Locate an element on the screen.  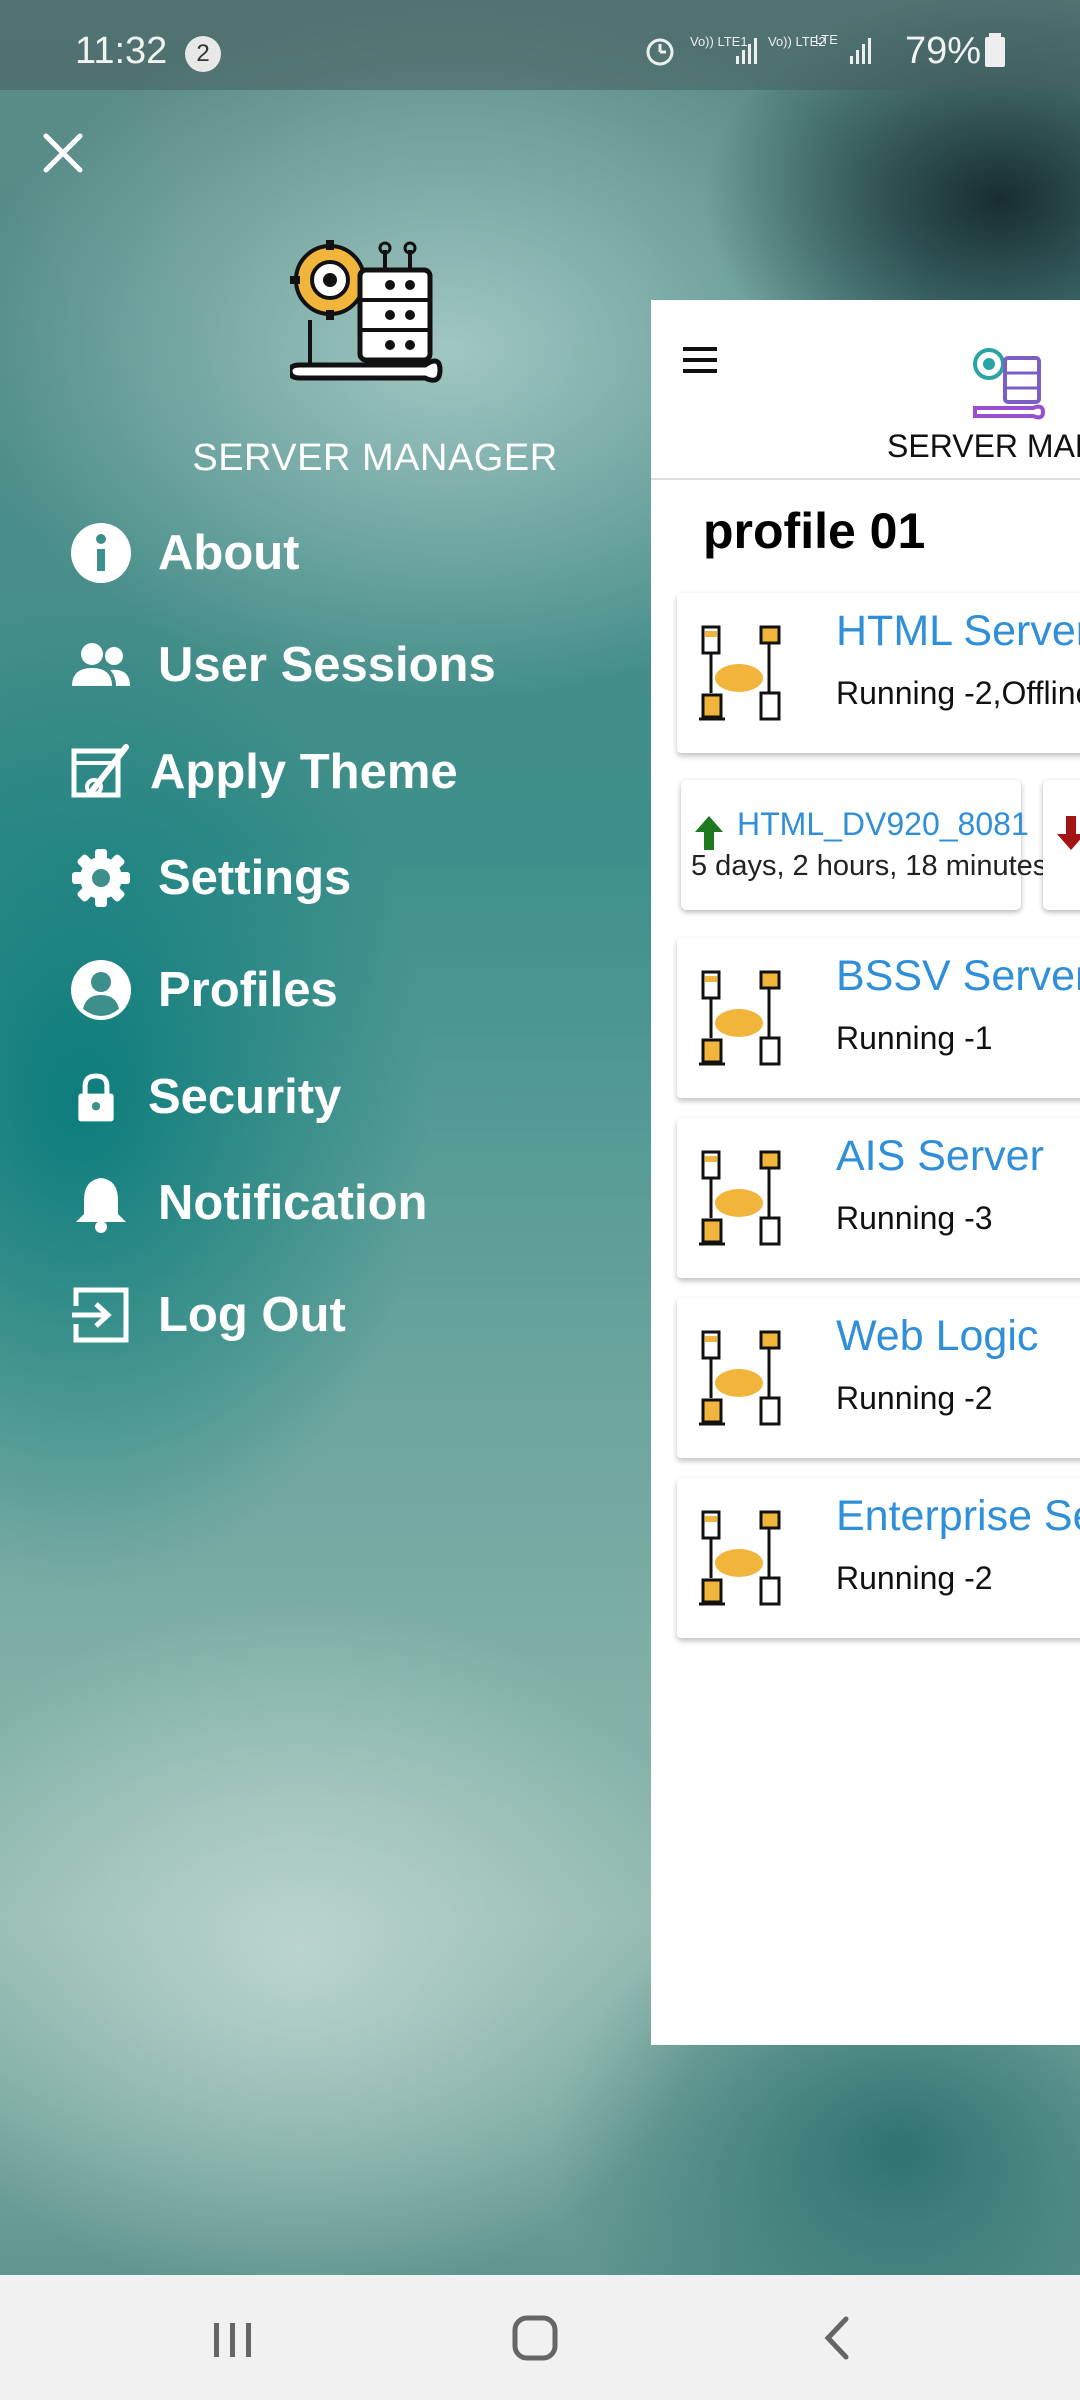
svg-text: Vo)) LTE1 is located at coordinates (719, 41).